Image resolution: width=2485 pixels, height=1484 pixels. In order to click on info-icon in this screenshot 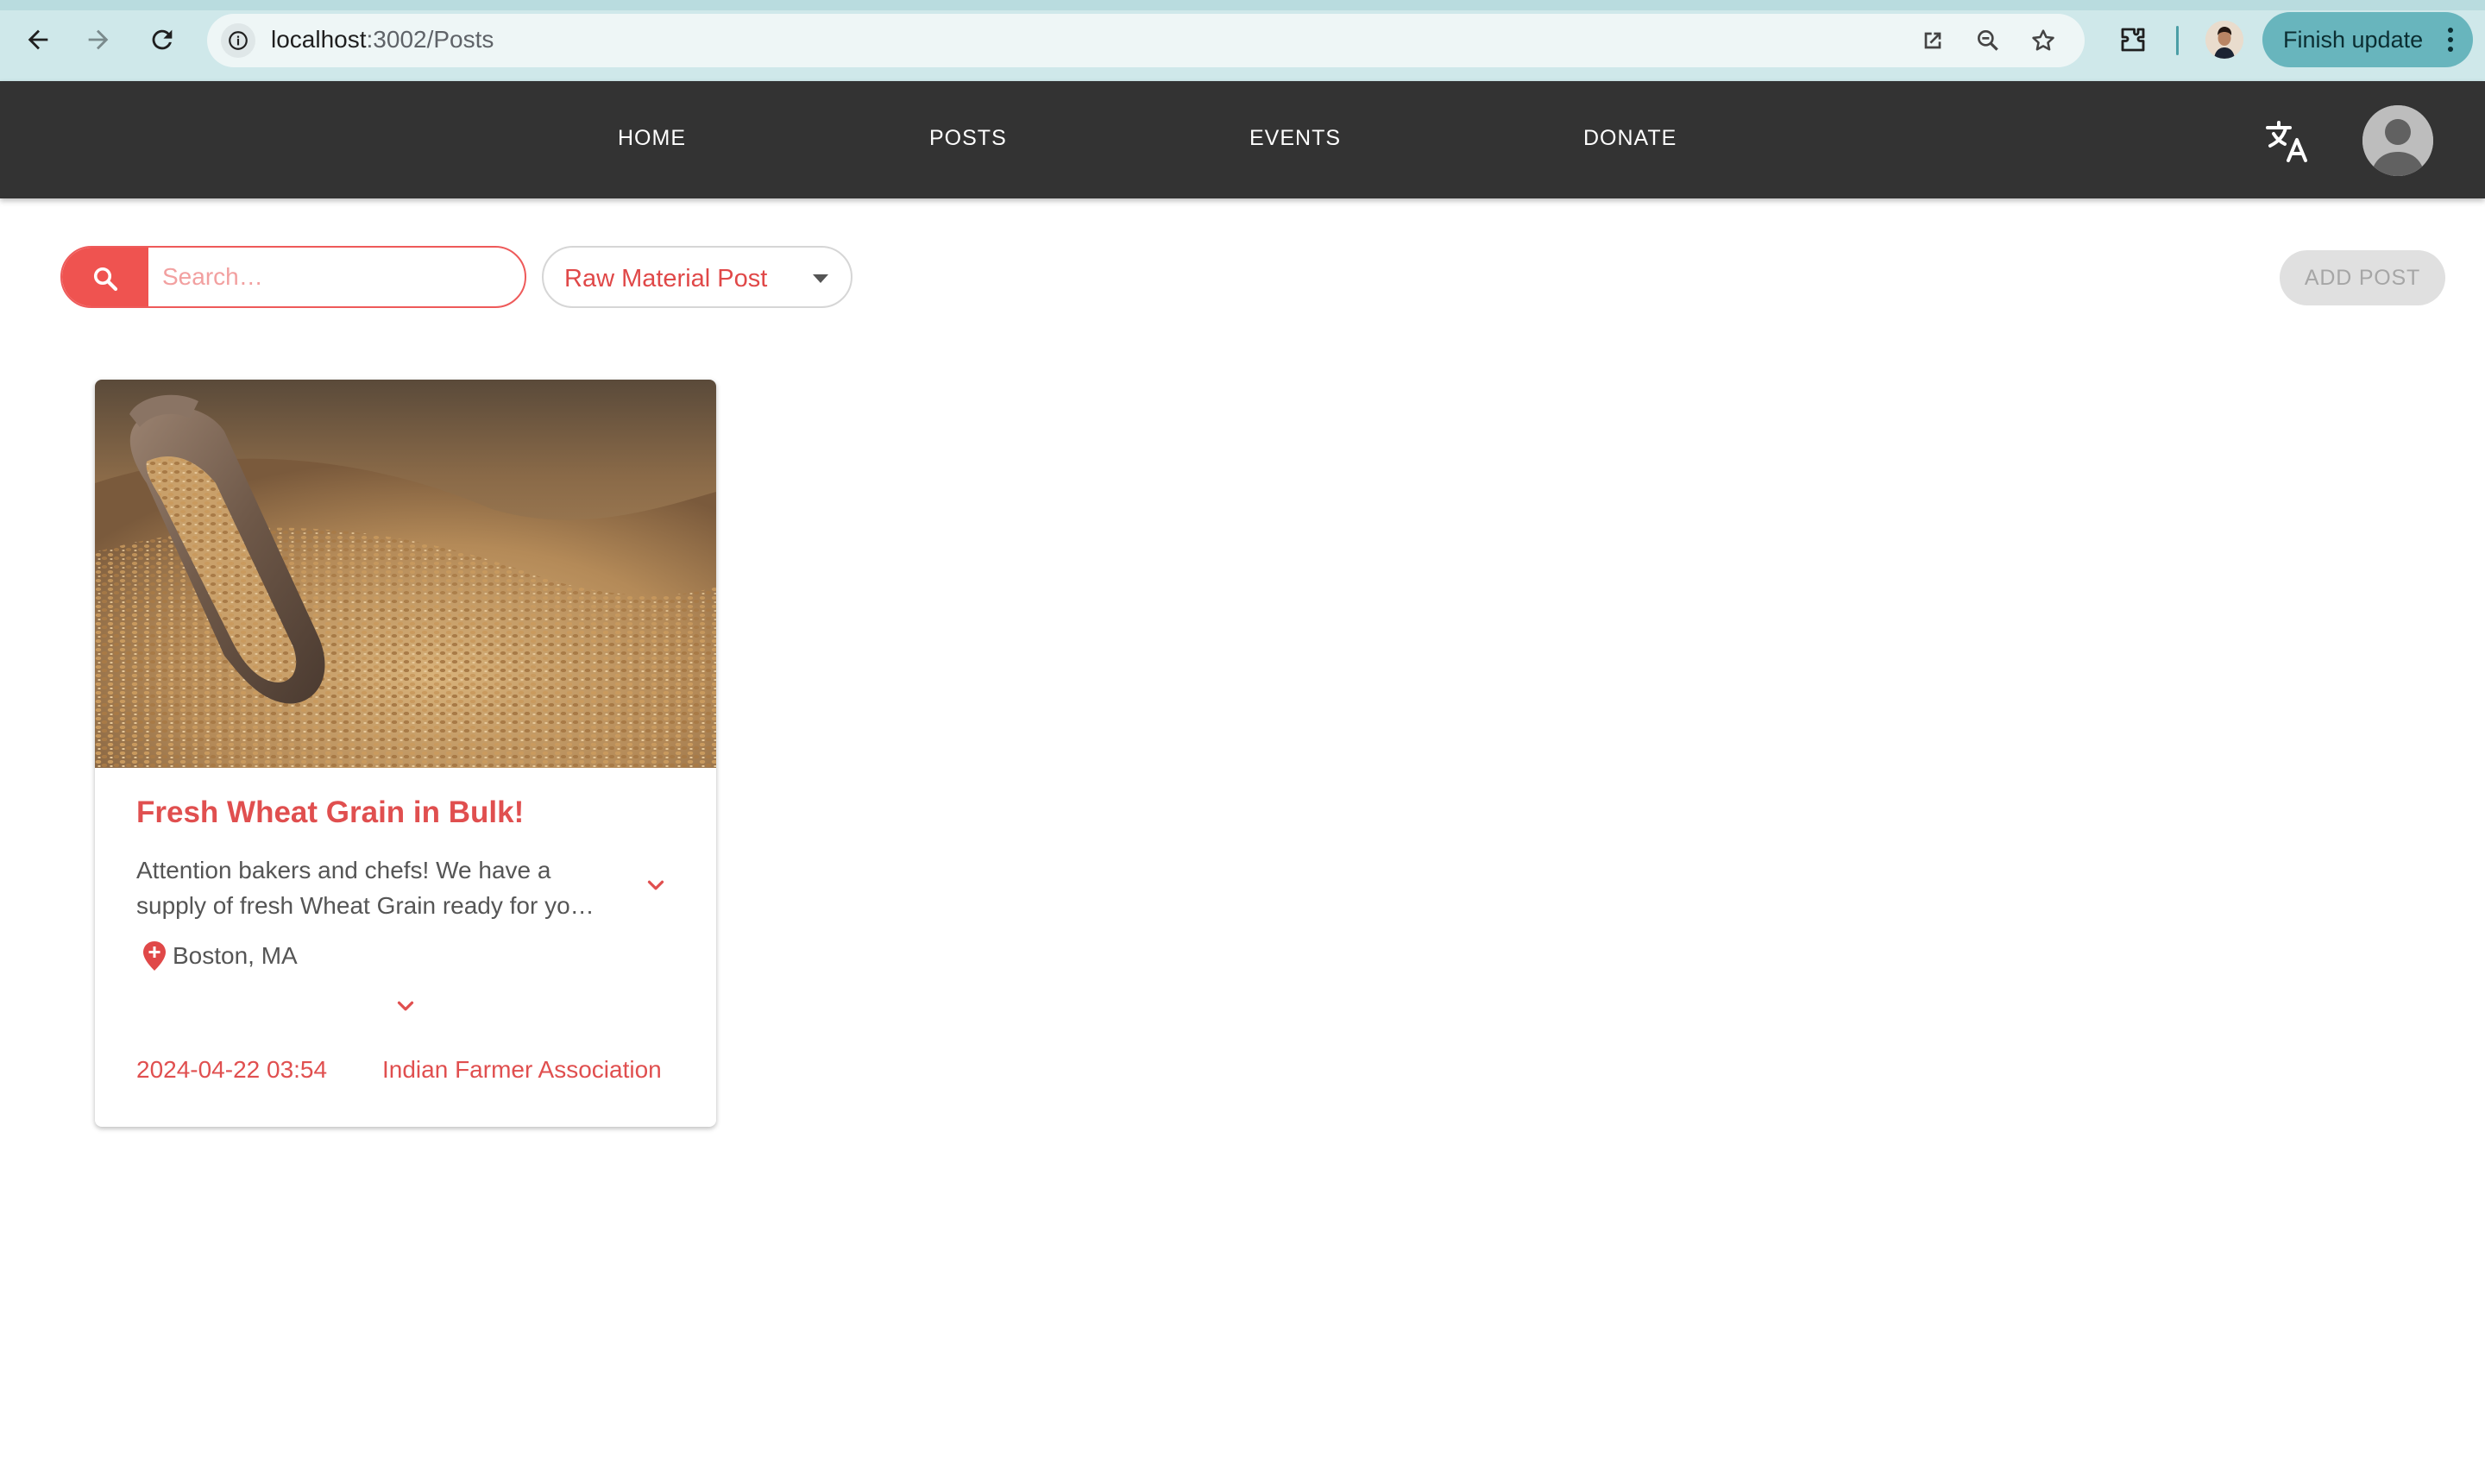, I will do `click(238, 40)`.